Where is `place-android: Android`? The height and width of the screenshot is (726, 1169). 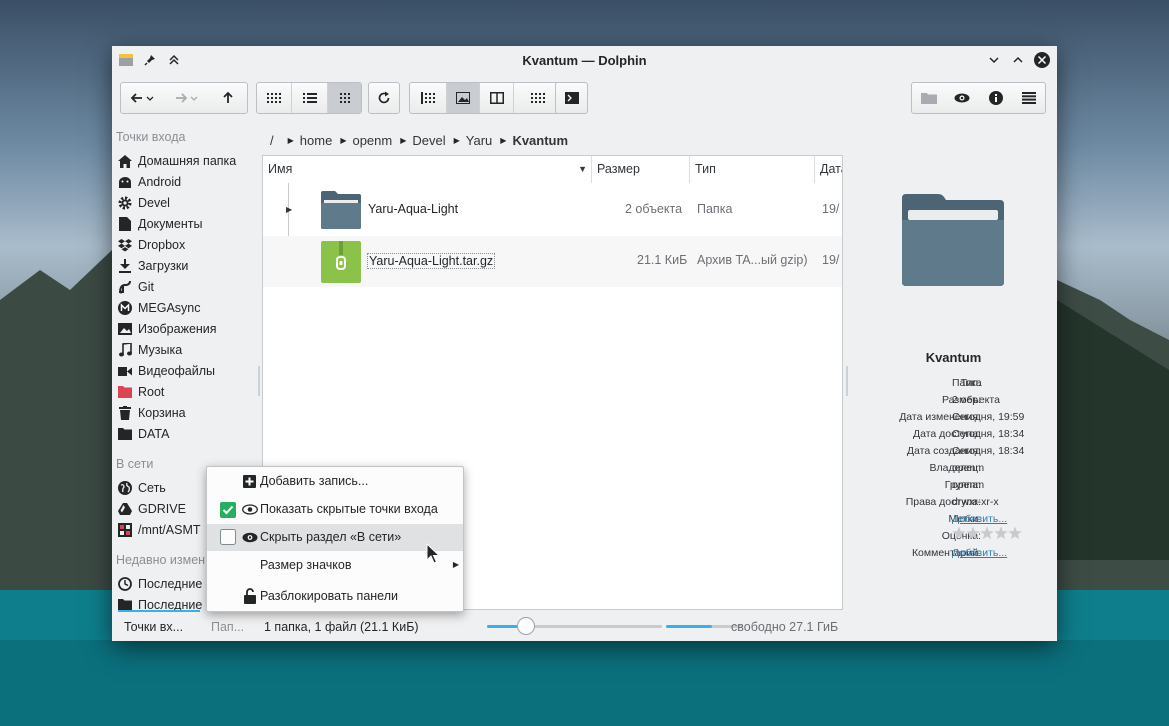 place-android: Android is located at coordinates (149, 182).